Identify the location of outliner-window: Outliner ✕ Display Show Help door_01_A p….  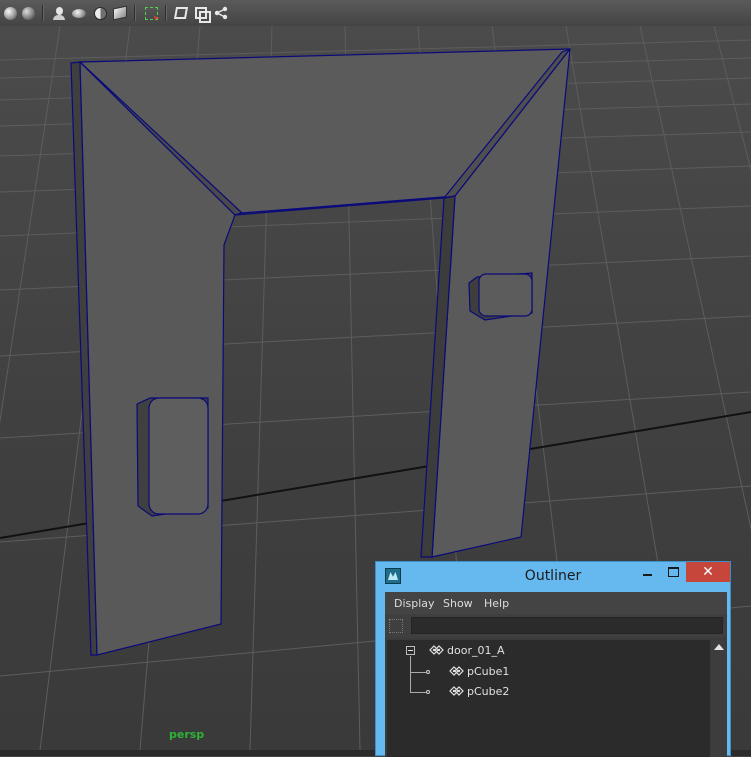
(553, 659).